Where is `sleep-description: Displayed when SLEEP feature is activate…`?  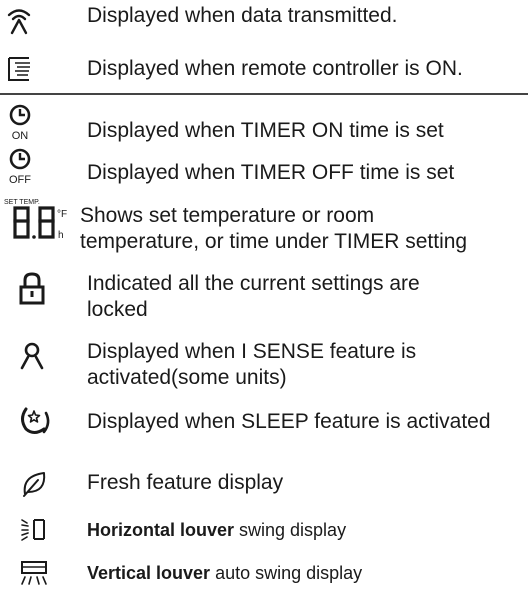 sleep-description: Displayed when SLEEP feature is activate… is located at coordinates (289, 421).